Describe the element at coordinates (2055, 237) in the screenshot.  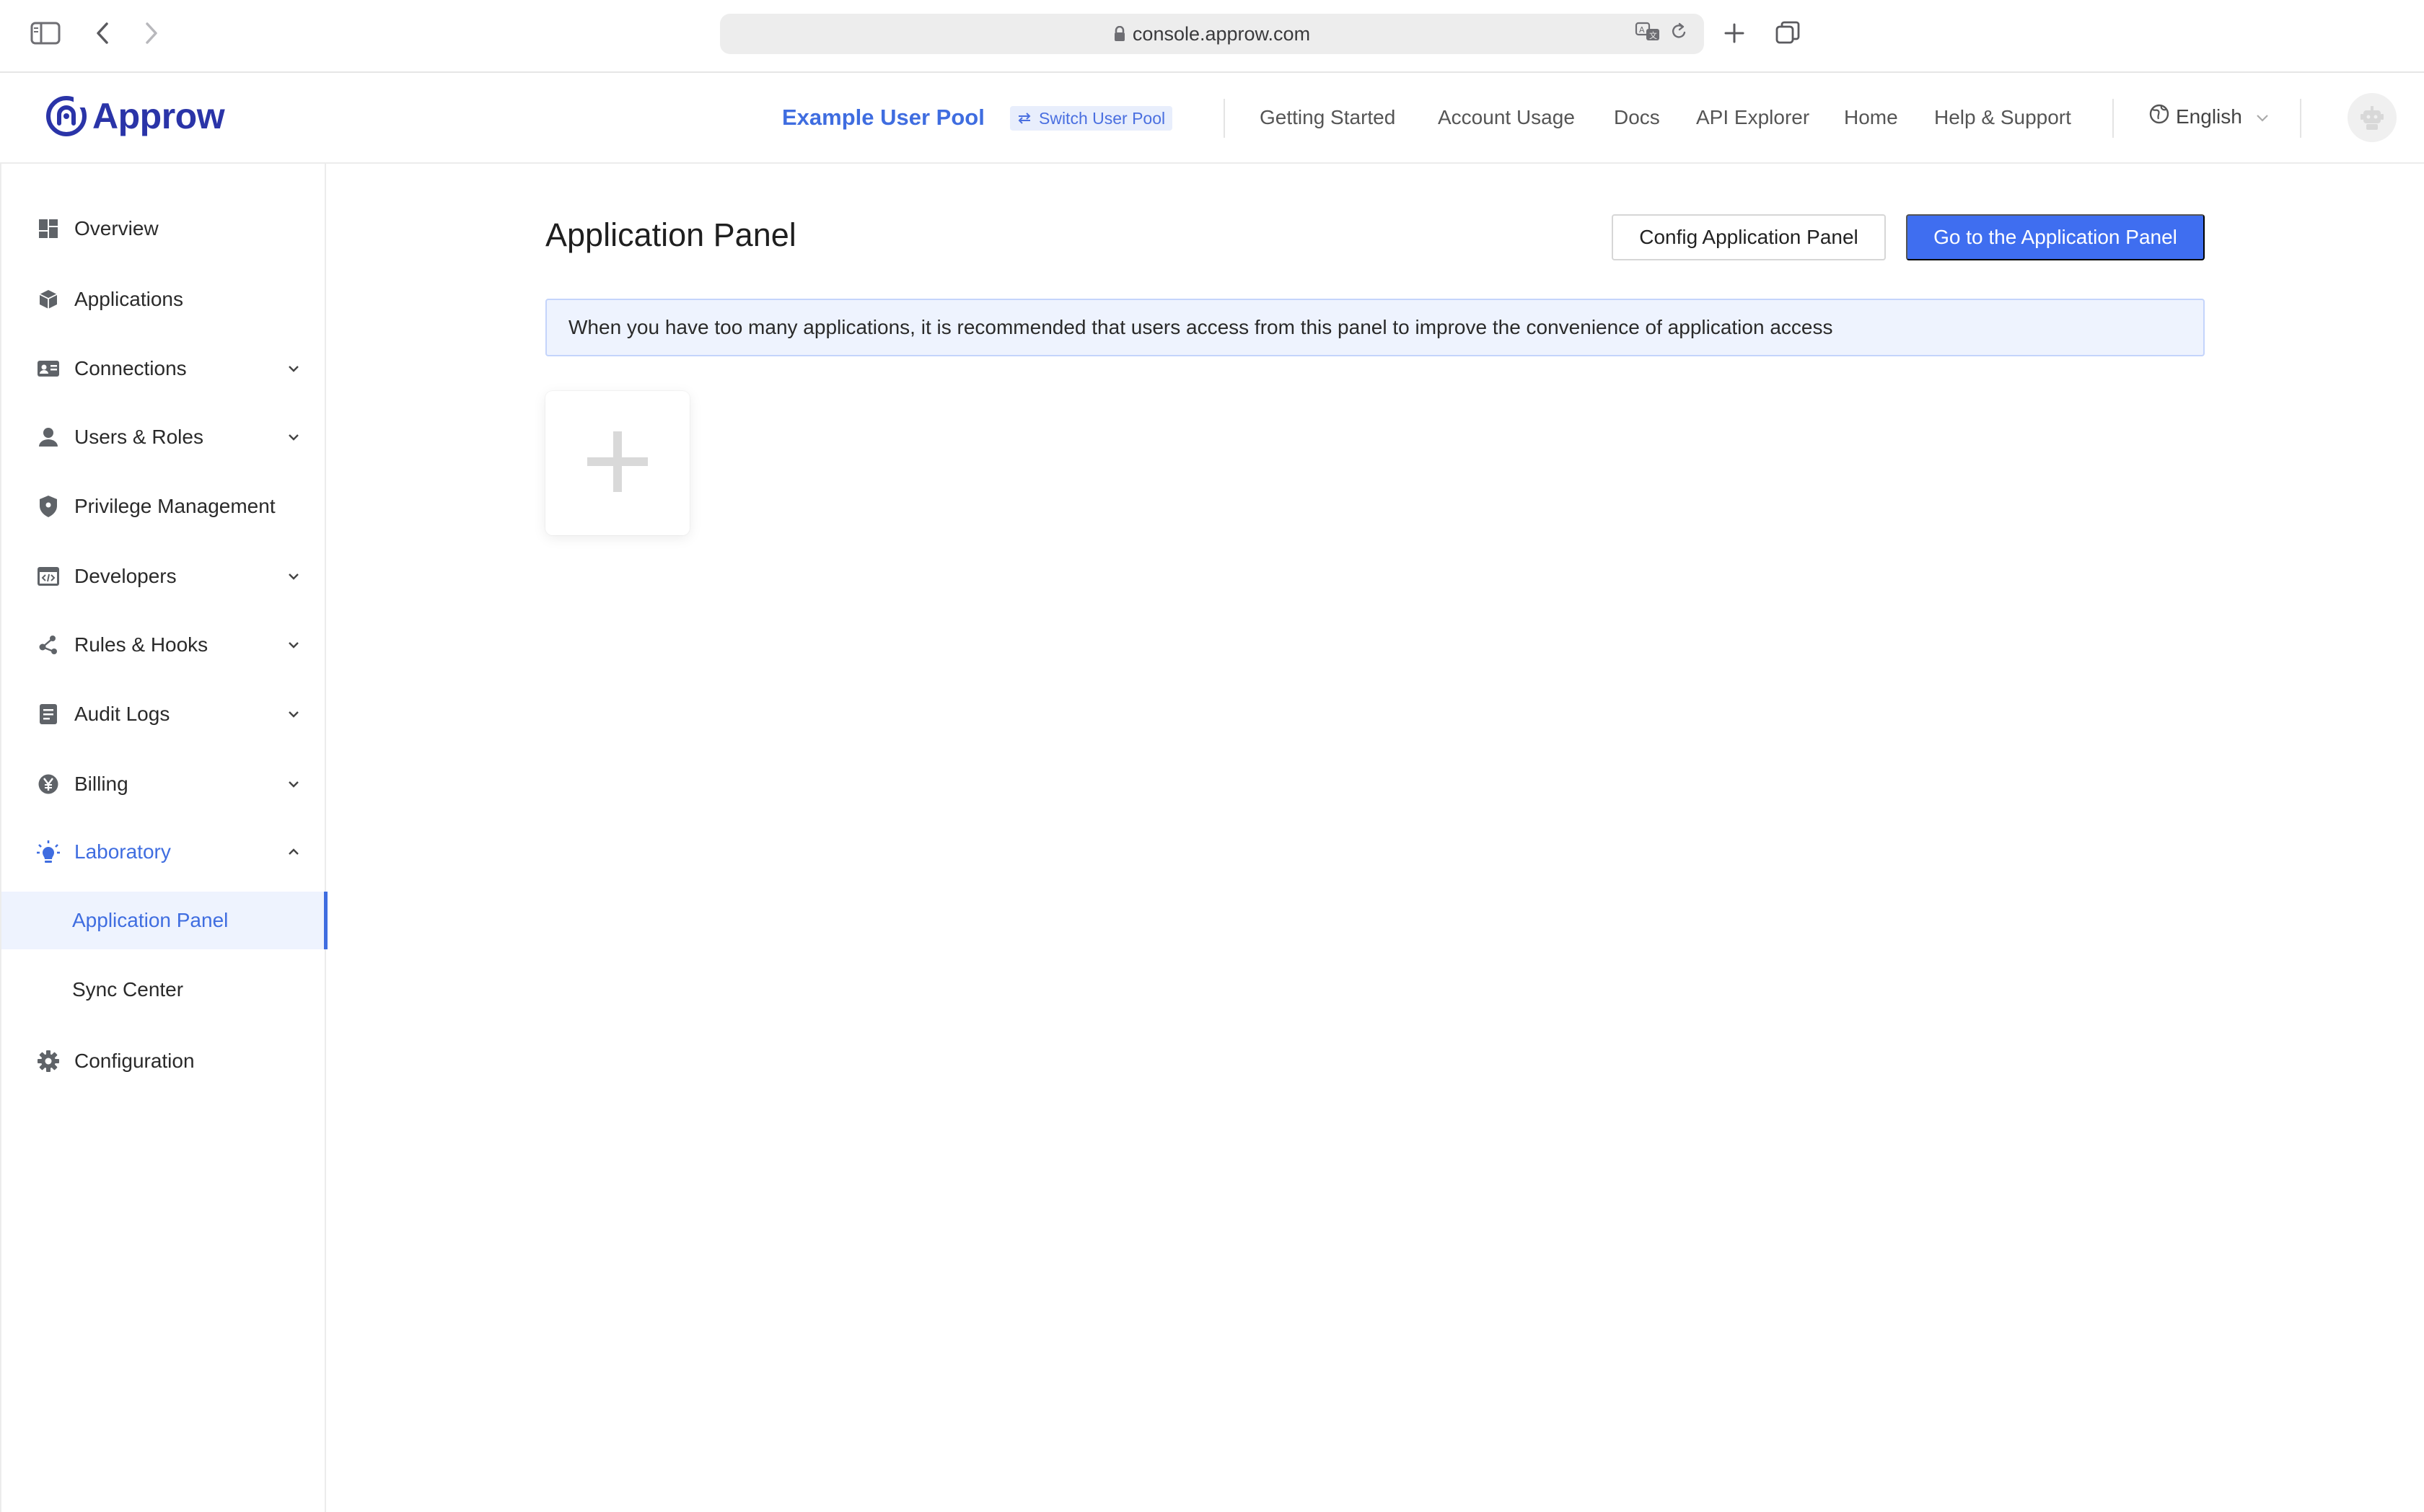
I see `go-to-application-panel-button: Go to the Application Panel` at that location.